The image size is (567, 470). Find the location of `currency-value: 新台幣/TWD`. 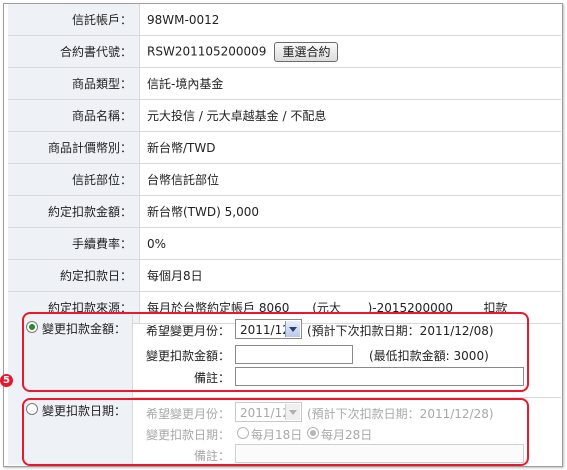

currency-value: 新台幣/TWD is located at coordinates (350, 147).